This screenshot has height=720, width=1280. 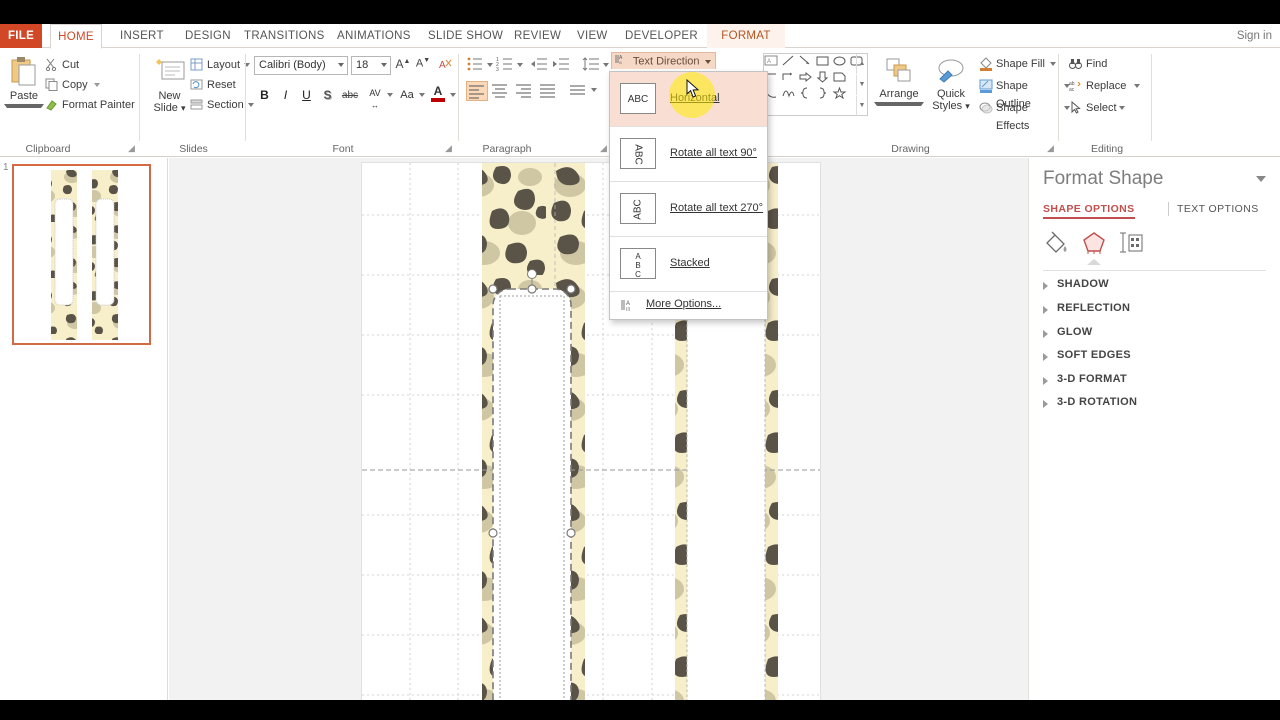 What do you see at coordinates (477, 91) in the screenshot?
I see `align-left-button` at bounding box center [477, 91].